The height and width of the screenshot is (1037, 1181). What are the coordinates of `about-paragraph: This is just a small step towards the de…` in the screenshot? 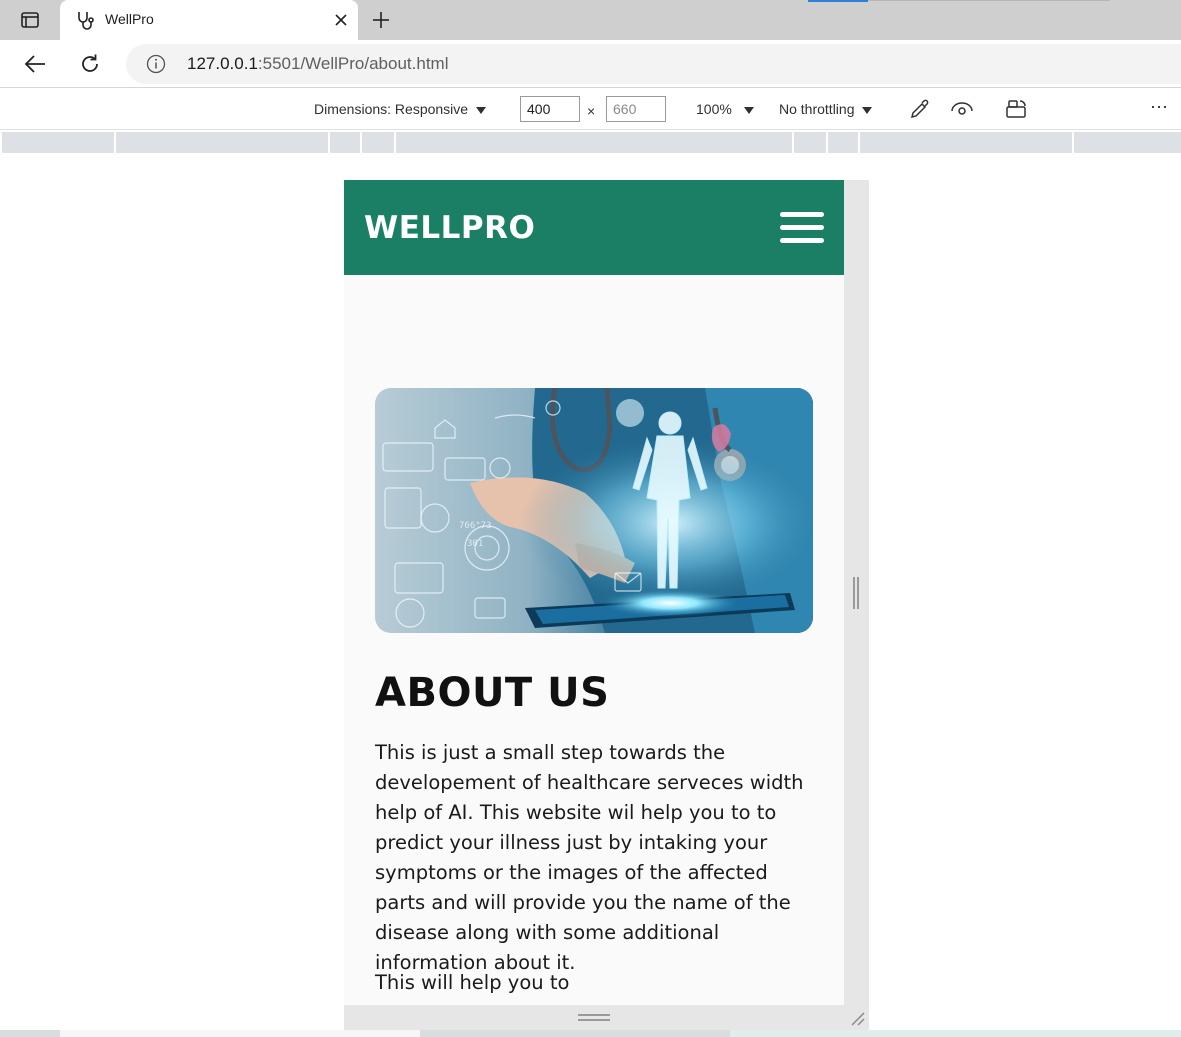 It's located at (589, 857).